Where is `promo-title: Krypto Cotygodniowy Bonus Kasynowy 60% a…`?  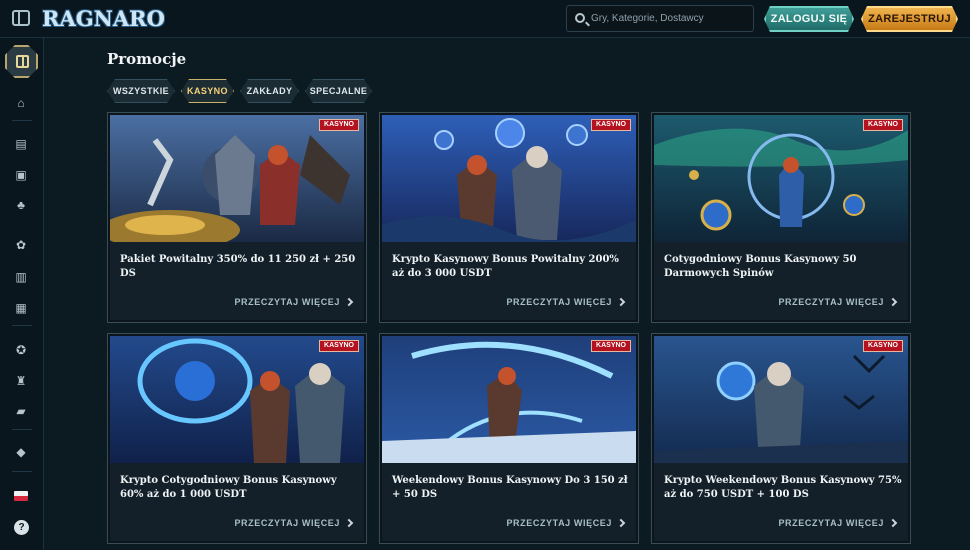
promo-title: Krypto Cotygodniowy Bonus Kasynowy 60% a… is located at coordinates (228, 487).